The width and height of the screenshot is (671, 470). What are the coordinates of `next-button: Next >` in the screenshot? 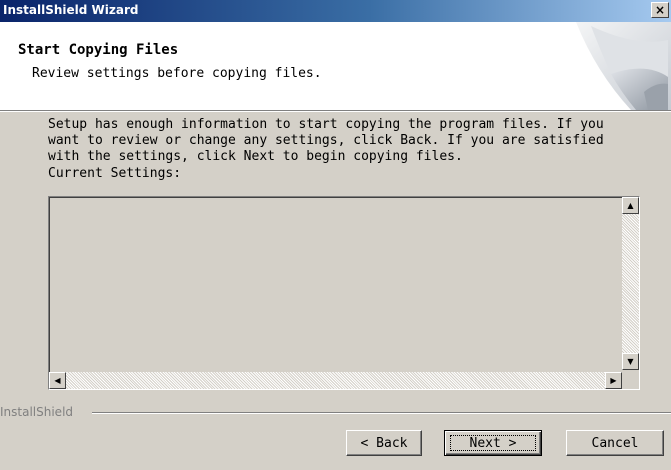 It's located at (493, 443).